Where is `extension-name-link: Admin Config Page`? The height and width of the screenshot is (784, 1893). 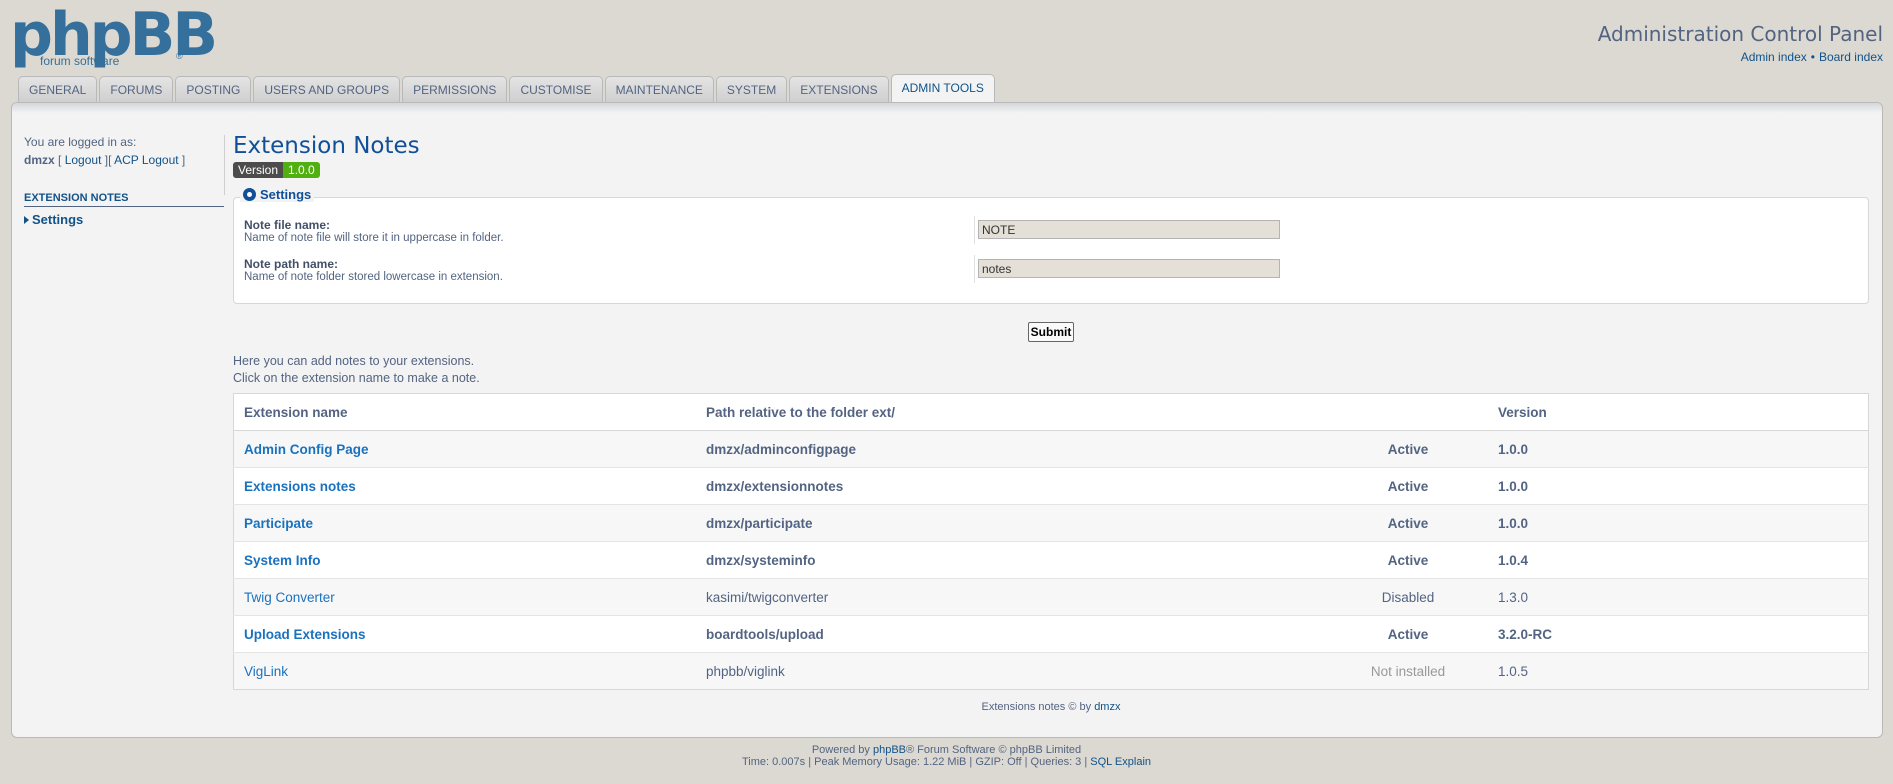
extension-name-link: Admin Config Page is located at coordinates (306, 449).